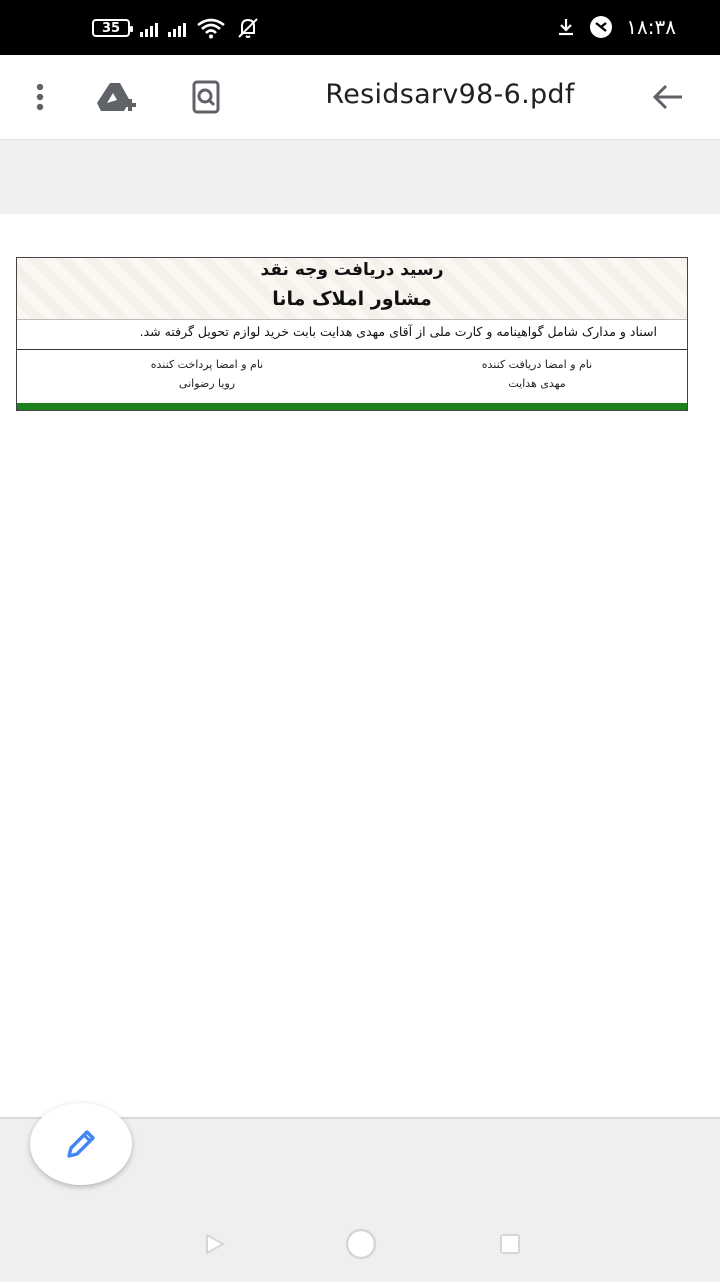 The image size is (720, 1282). What do you see at coordinates (206, 97) in the screenshot?
I see `find-in-page-icon` at bounding box center [206, 97].